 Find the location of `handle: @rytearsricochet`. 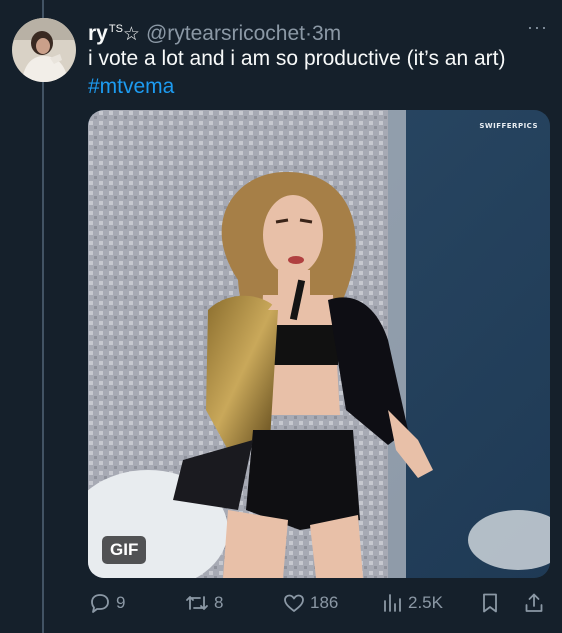

handle: @rytearsricochet is located at coordinates (225, 33).